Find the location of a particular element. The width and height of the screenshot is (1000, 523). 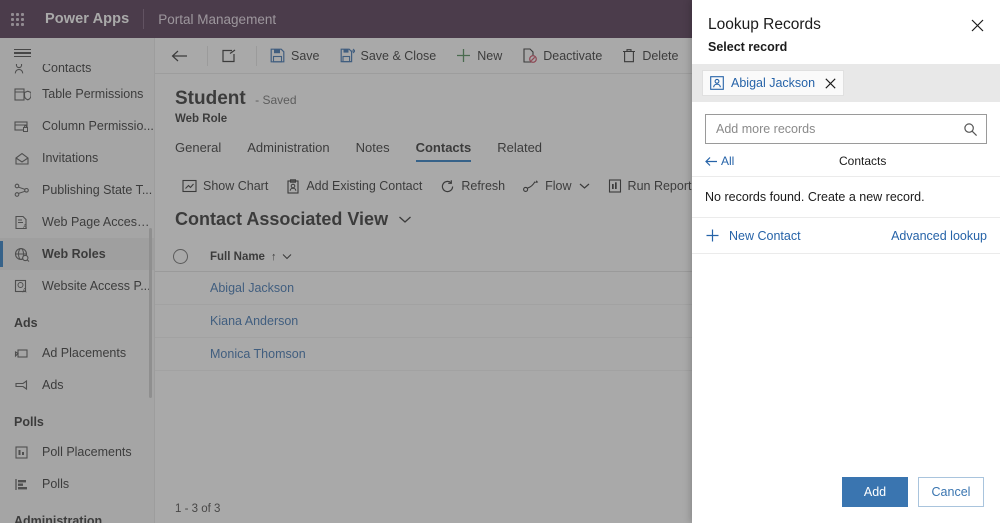

plus-icon is located at coordinates (712, 235).